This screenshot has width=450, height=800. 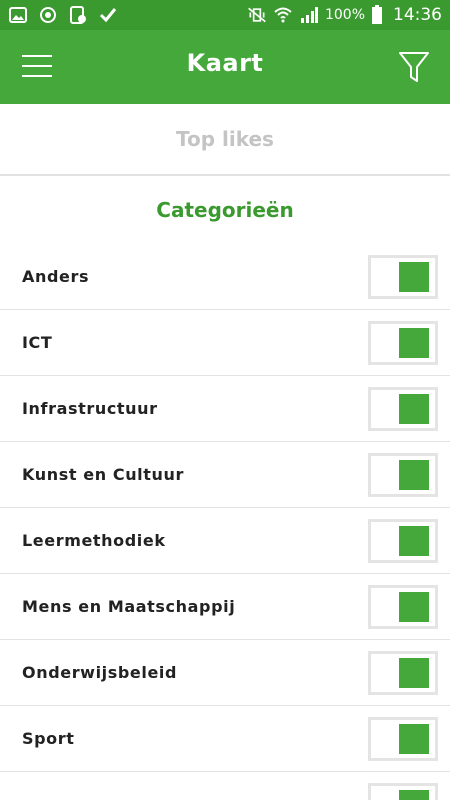 I want to click on category-row-leermethodiek: Leermethodiek, so click(x=225, y=541).